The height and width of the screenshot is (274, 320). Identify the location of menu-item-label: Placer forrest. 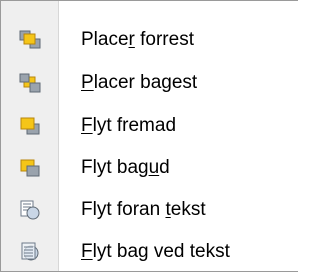
(137, 39).